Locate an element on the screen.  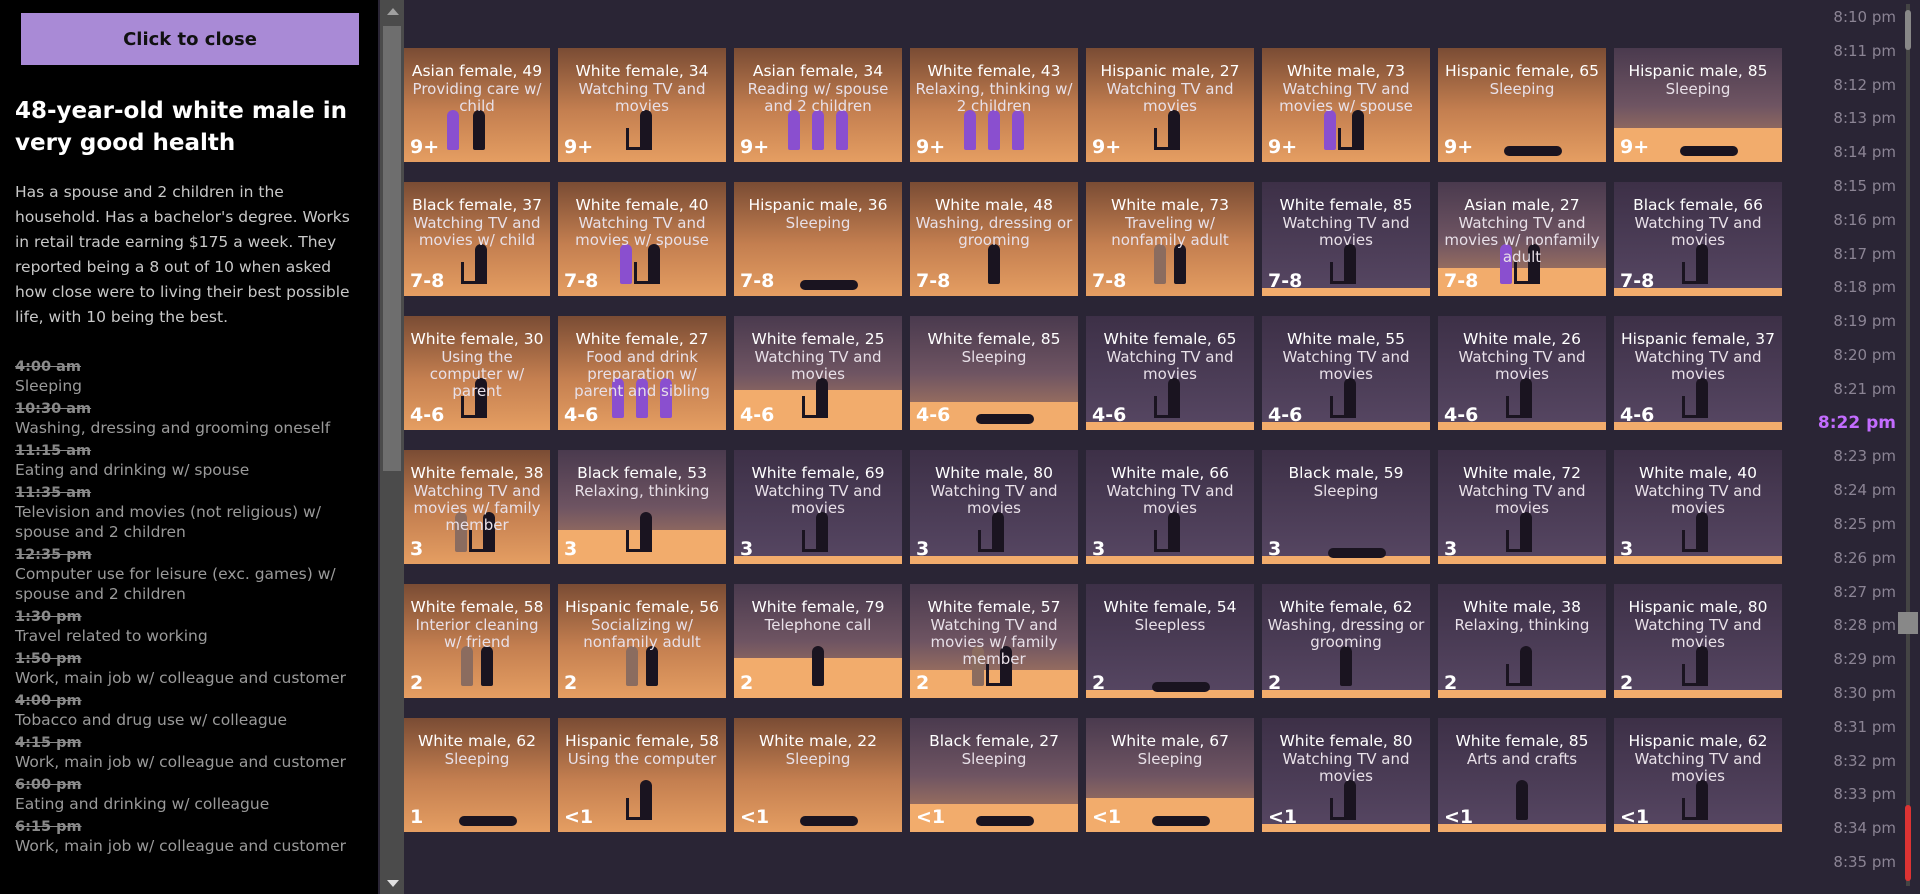
person-tile: White male, 80 Watching TV and movies 3 is located at coordinates (994, 507).